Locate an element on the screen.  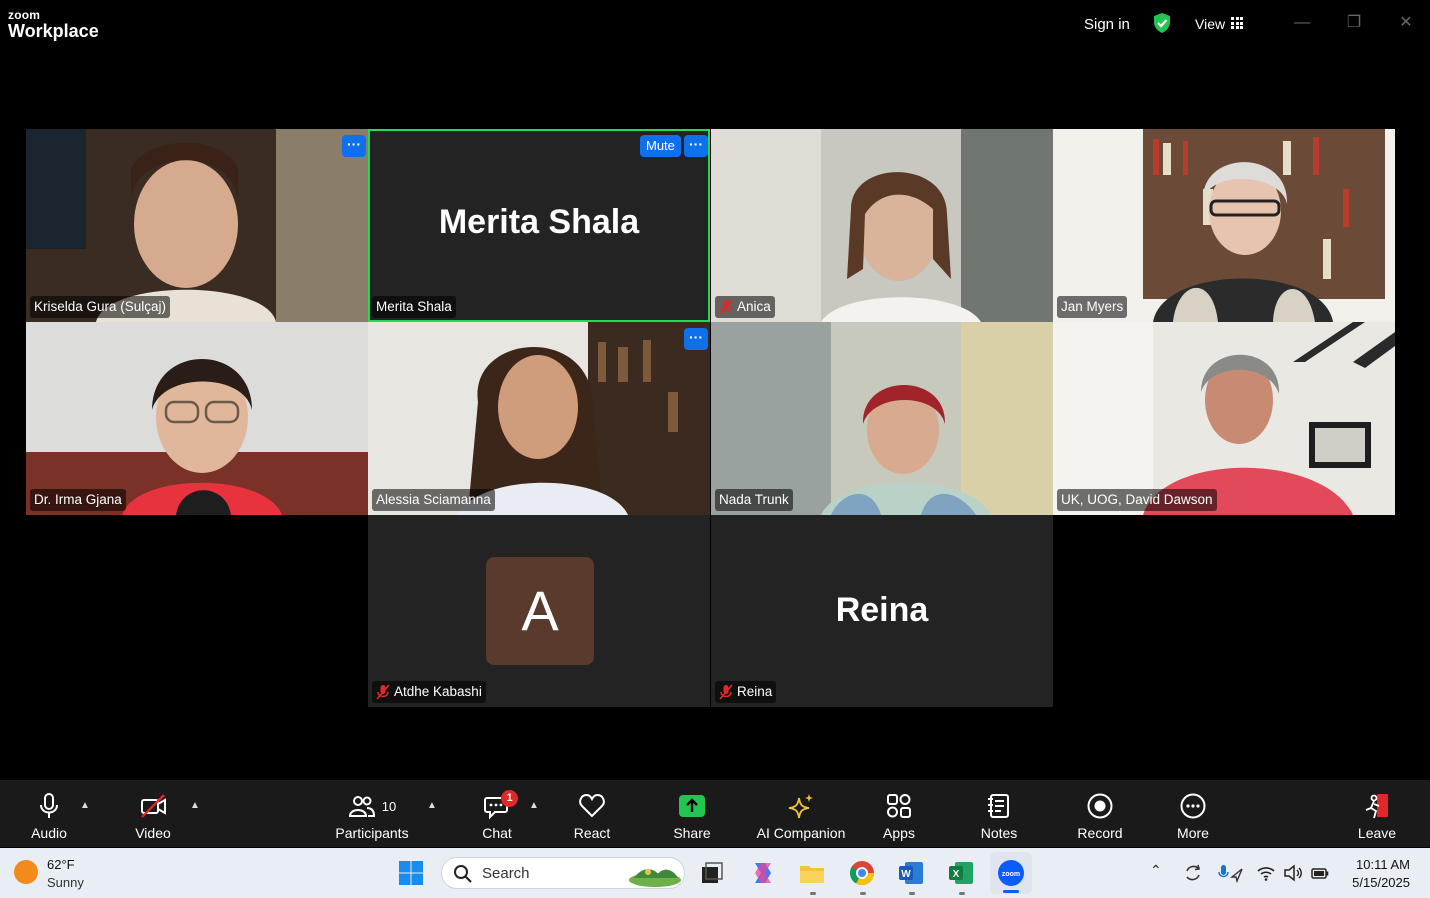
record-icon is located at coordinates (1100, 806).